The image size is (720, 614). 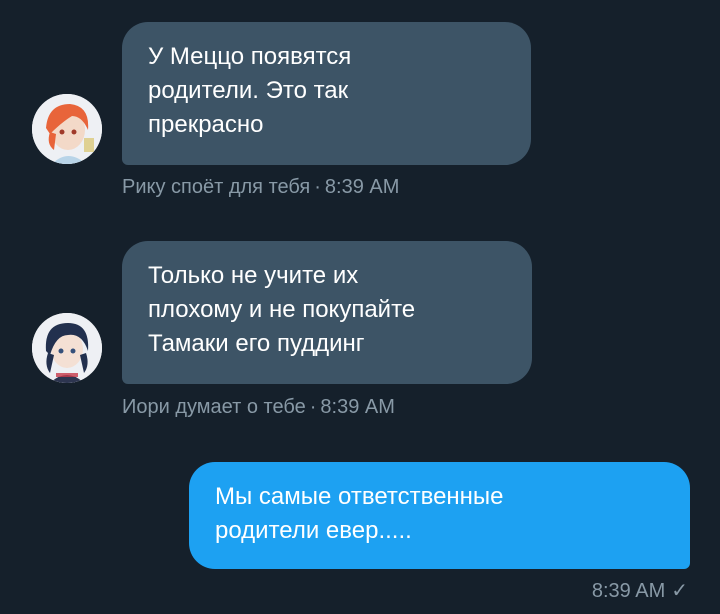 I want to click on red-haired-character-avatar-icon, so click(x=67, y=129).